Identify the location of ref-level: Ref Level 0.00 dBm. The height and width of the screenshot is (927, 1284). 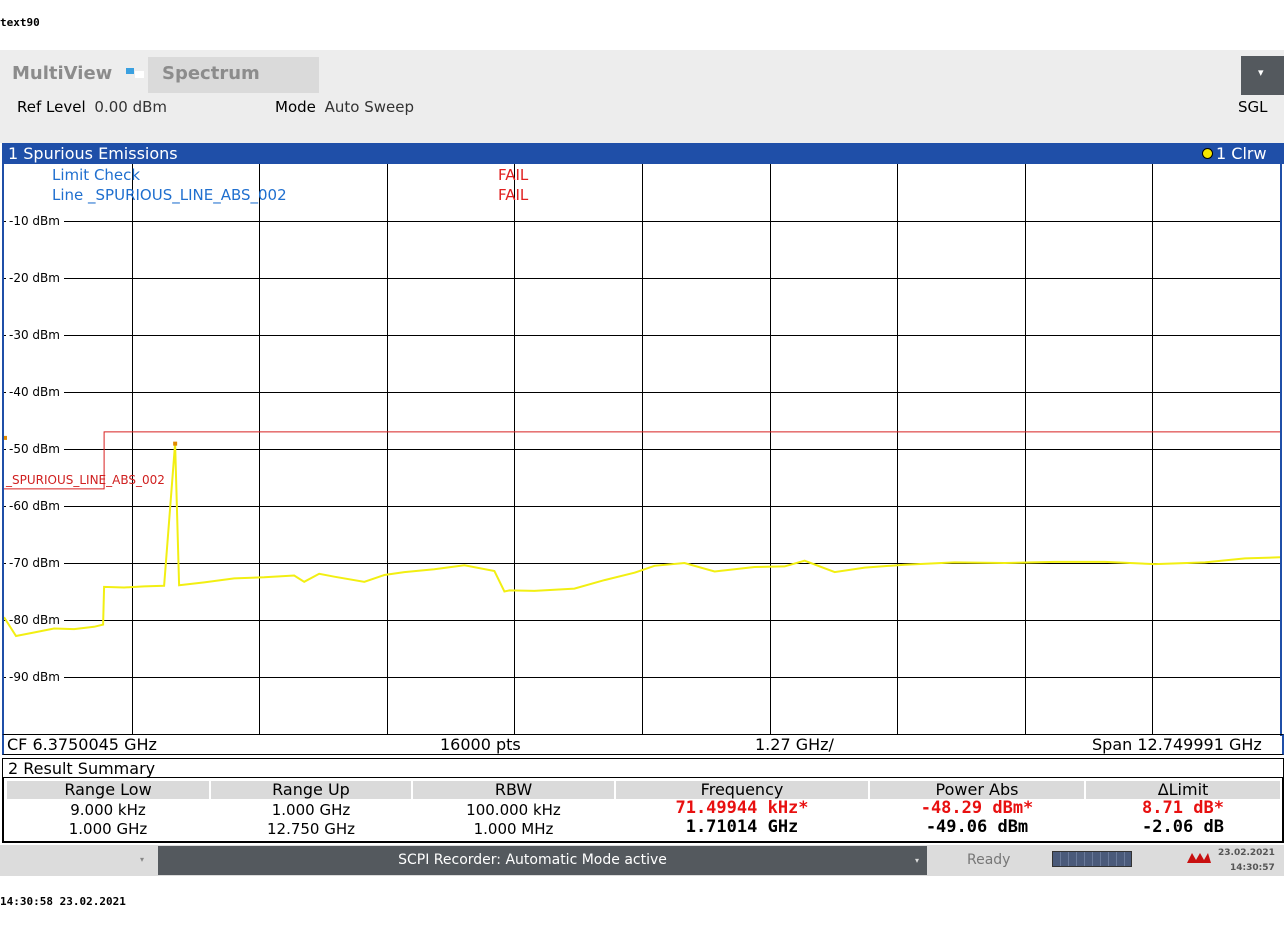
(92, 107).